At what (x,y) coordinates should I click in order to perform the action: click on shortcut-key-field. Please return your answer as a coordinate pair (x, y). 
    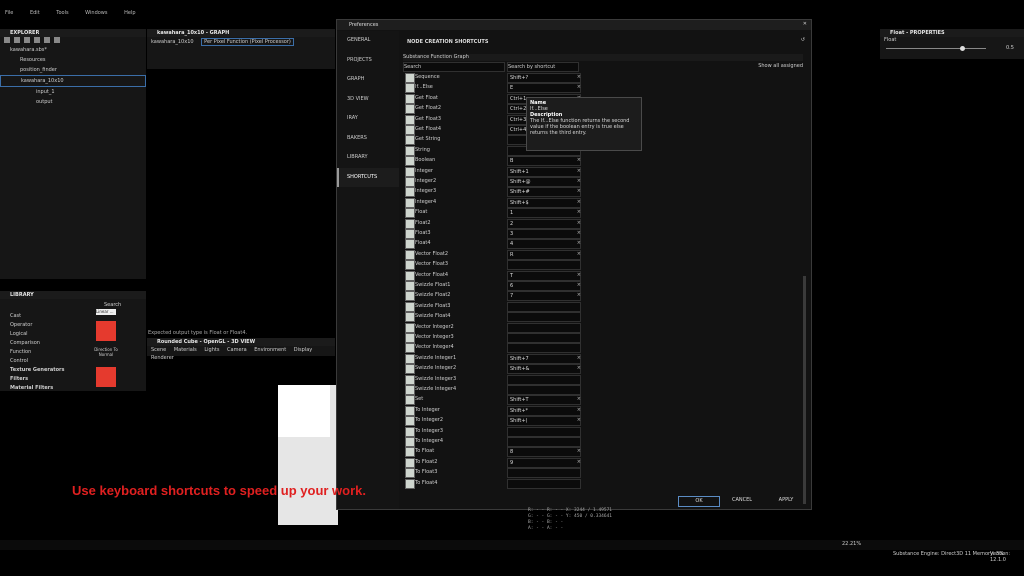
    Looking at the image, I should click on (544, 483).